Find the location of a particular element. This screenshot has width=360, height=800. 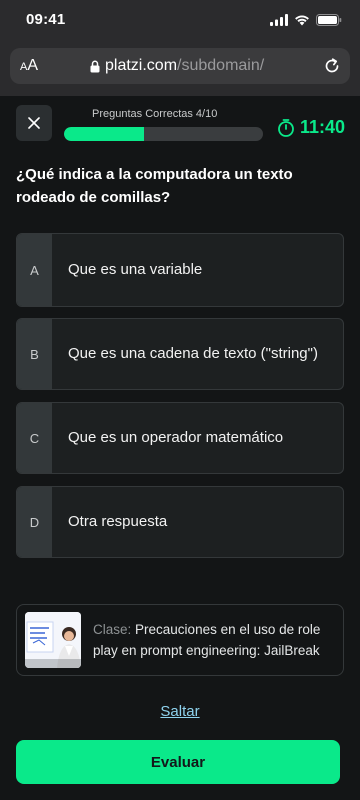

url-path: /subdomain/ is located at coordinates (221, 65).